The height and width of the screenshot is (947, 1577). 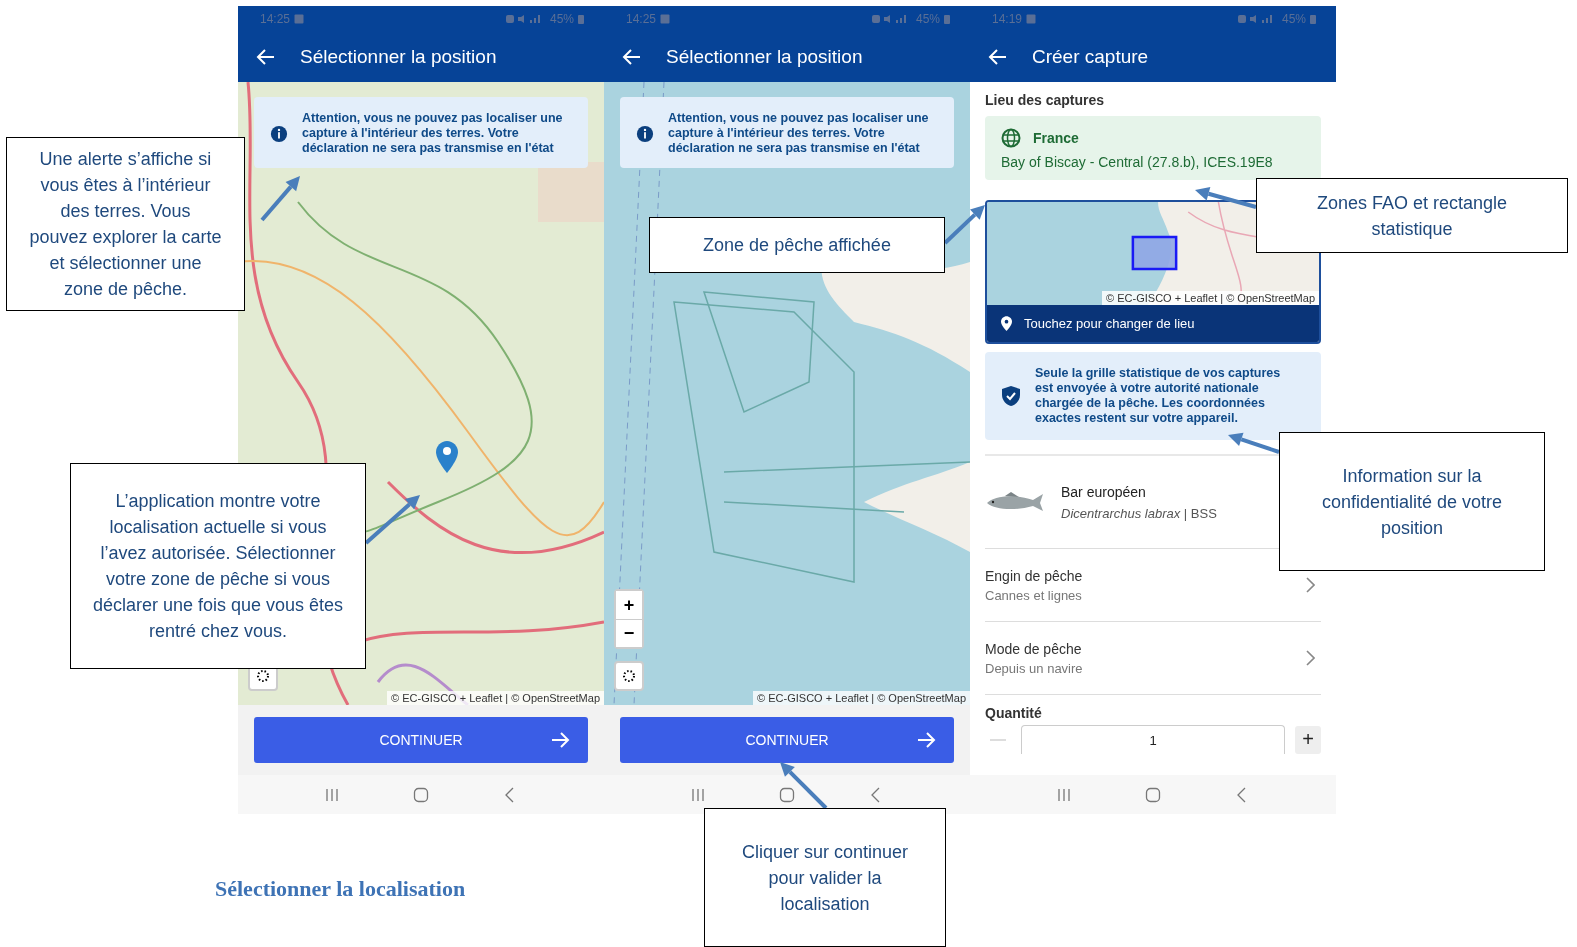 What do you see at coordinates (340, 889) in the screenshot?
I see `figure-caption: Sélectionner la localisation` at bounding box center [340, 889].